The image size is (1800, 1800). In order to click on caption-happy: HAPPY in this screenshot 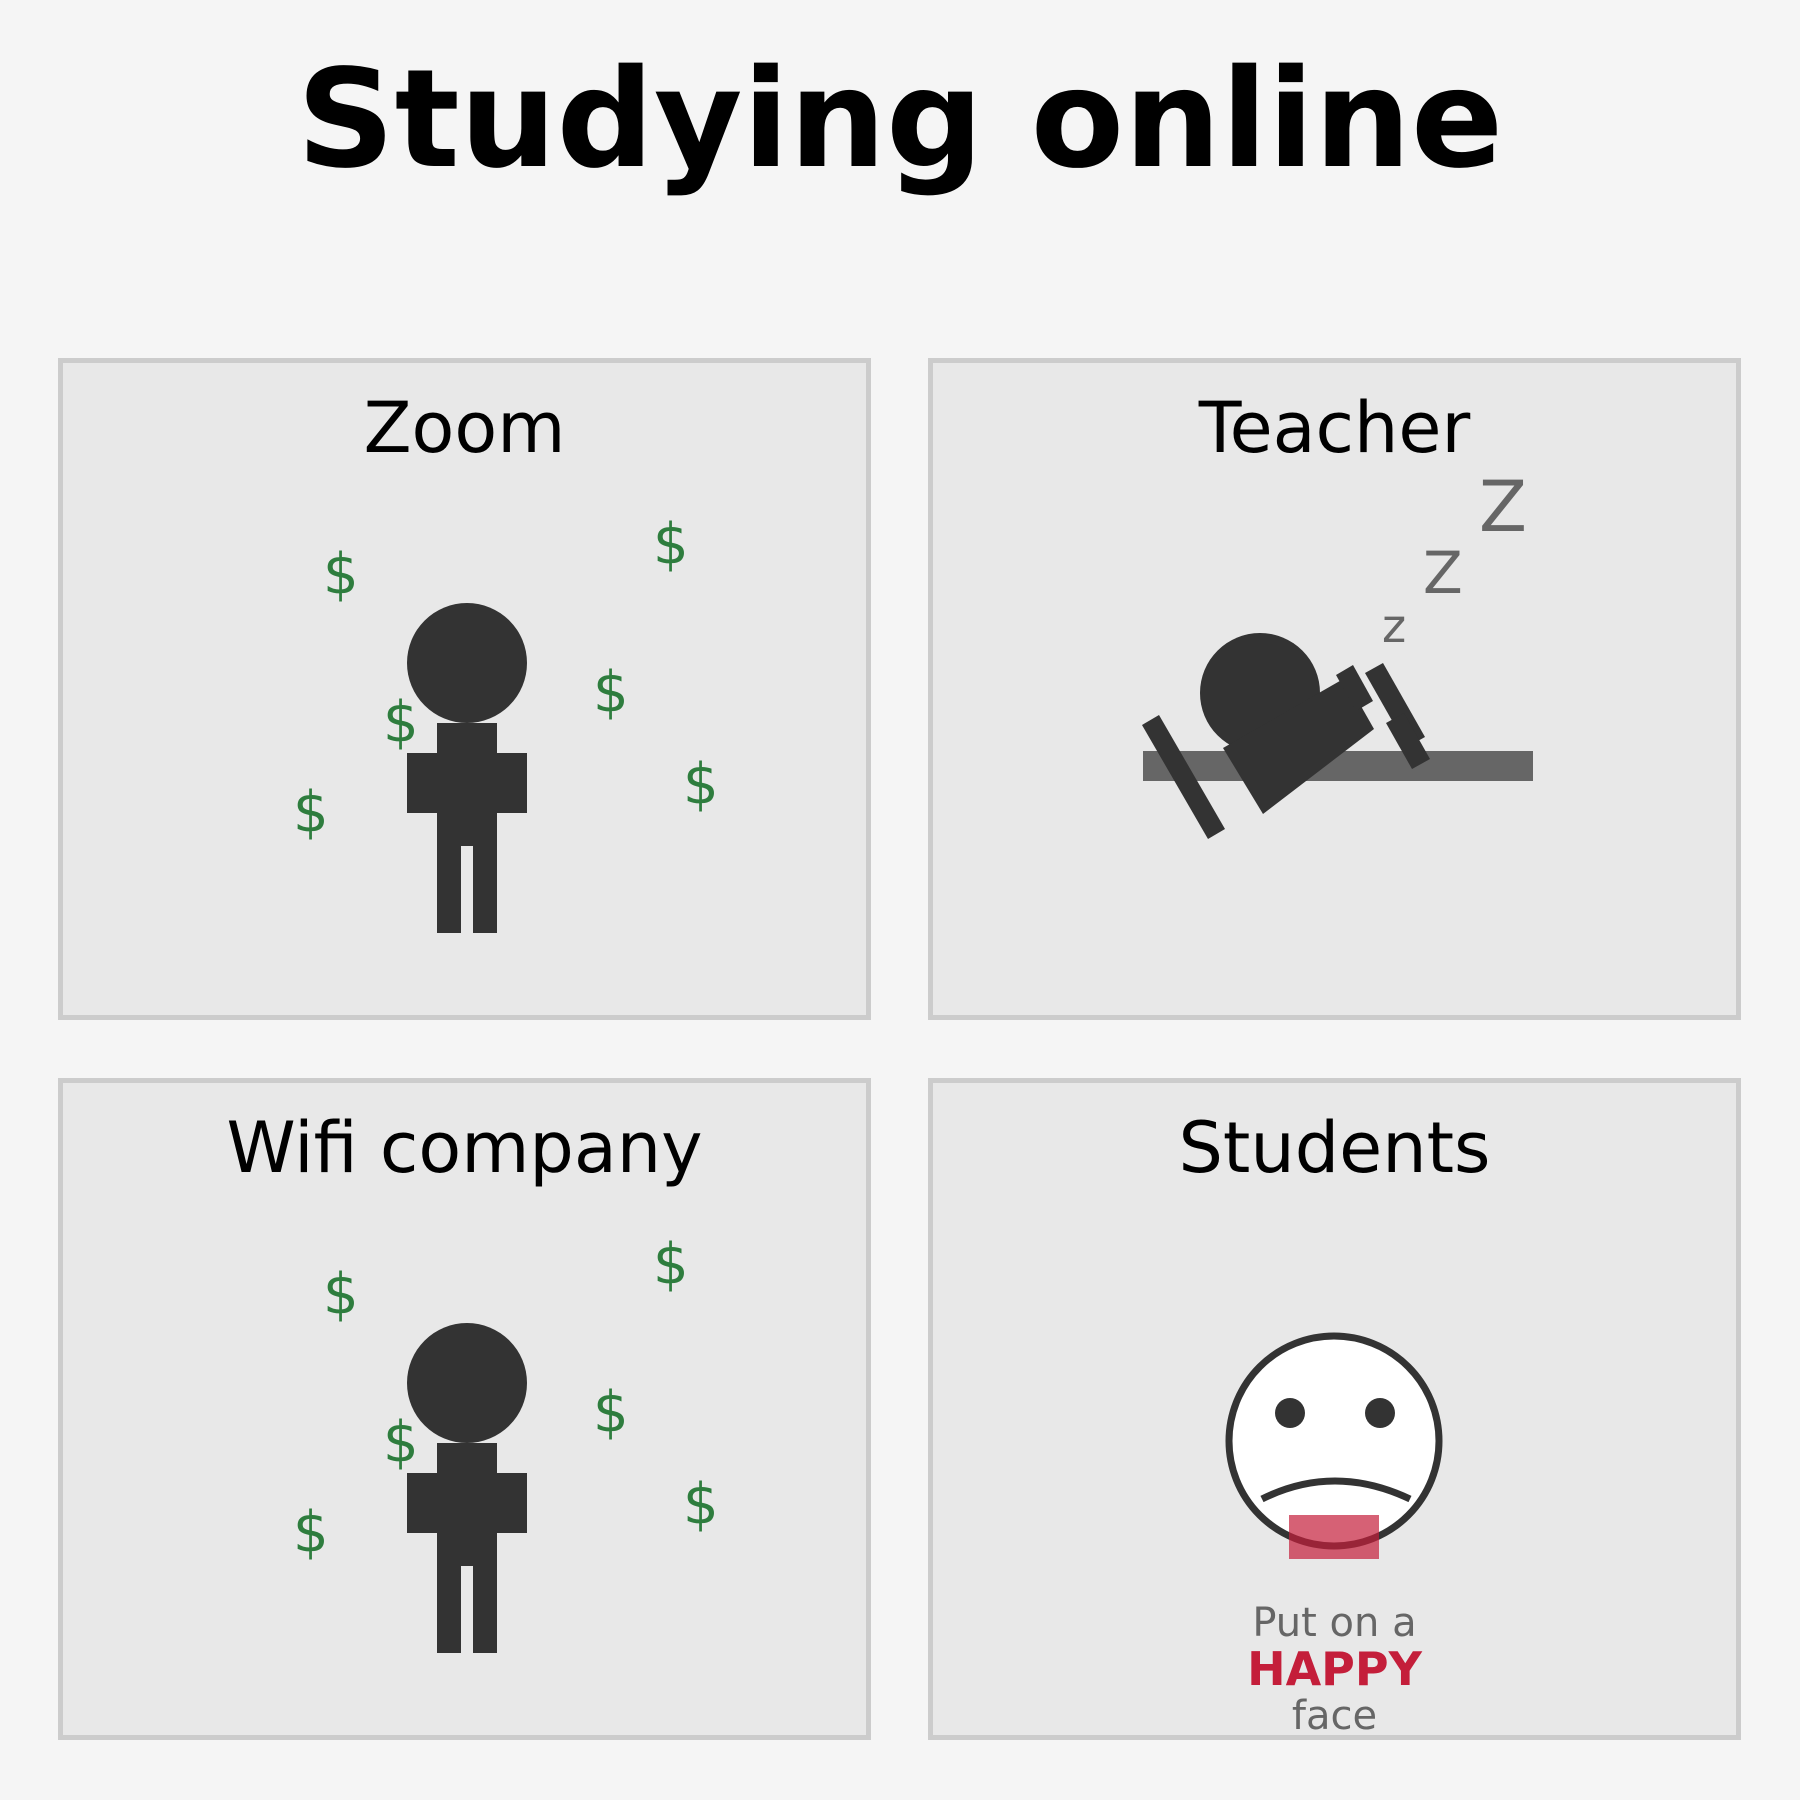, I will do `click(1334, 1669)`.